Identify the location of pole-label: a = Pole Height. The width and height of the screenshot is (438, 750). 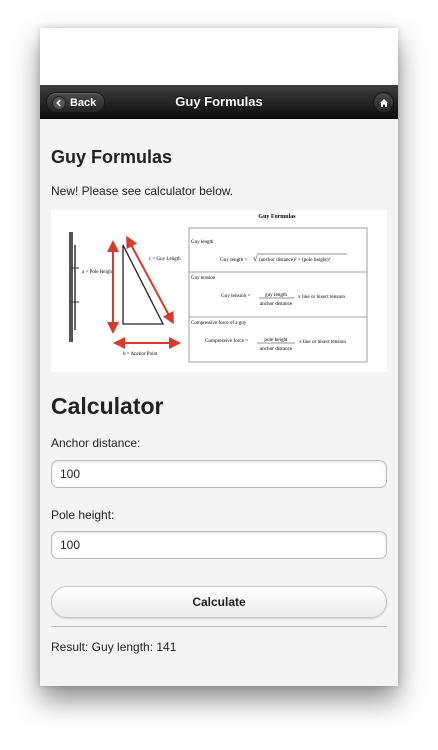
(98, 272).